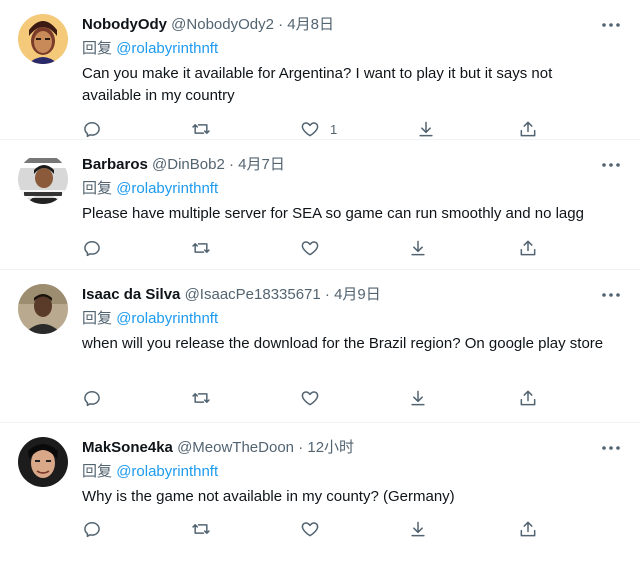  I want to click on tweet-header: MakSone4ka @MeowTheDoon · 12小时, so click(218, 448).